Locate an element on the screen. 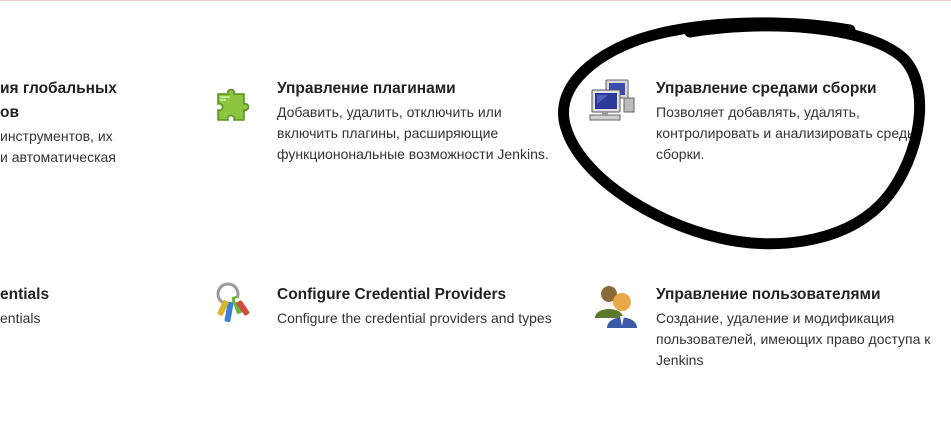 The height and width of the screenshot is (438, 951). card-title: Управление пользователями is located at coordinates (768, 294).